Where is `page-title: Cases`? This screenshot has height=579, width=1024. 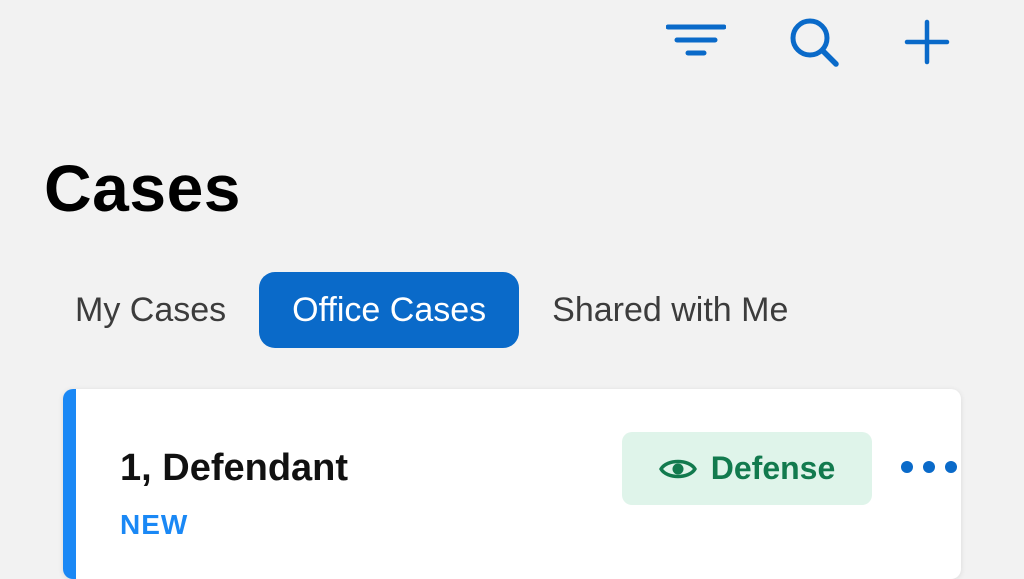 page-title: Cases is located at coordinates (142, 188).